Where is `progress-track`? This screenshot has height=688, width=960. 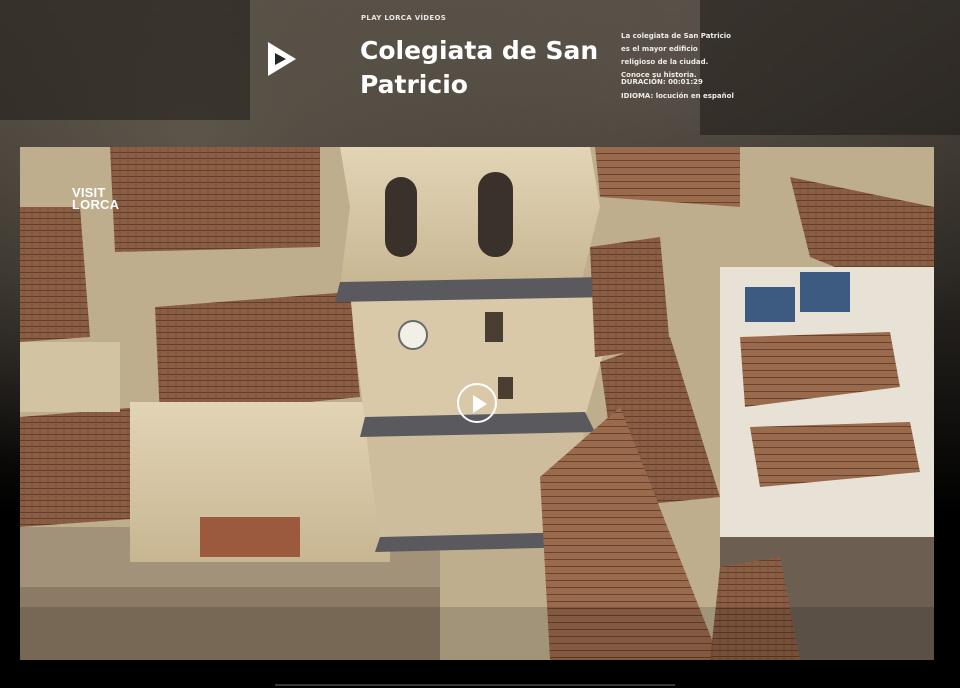 progress-track is located at coordinates (475, 685).